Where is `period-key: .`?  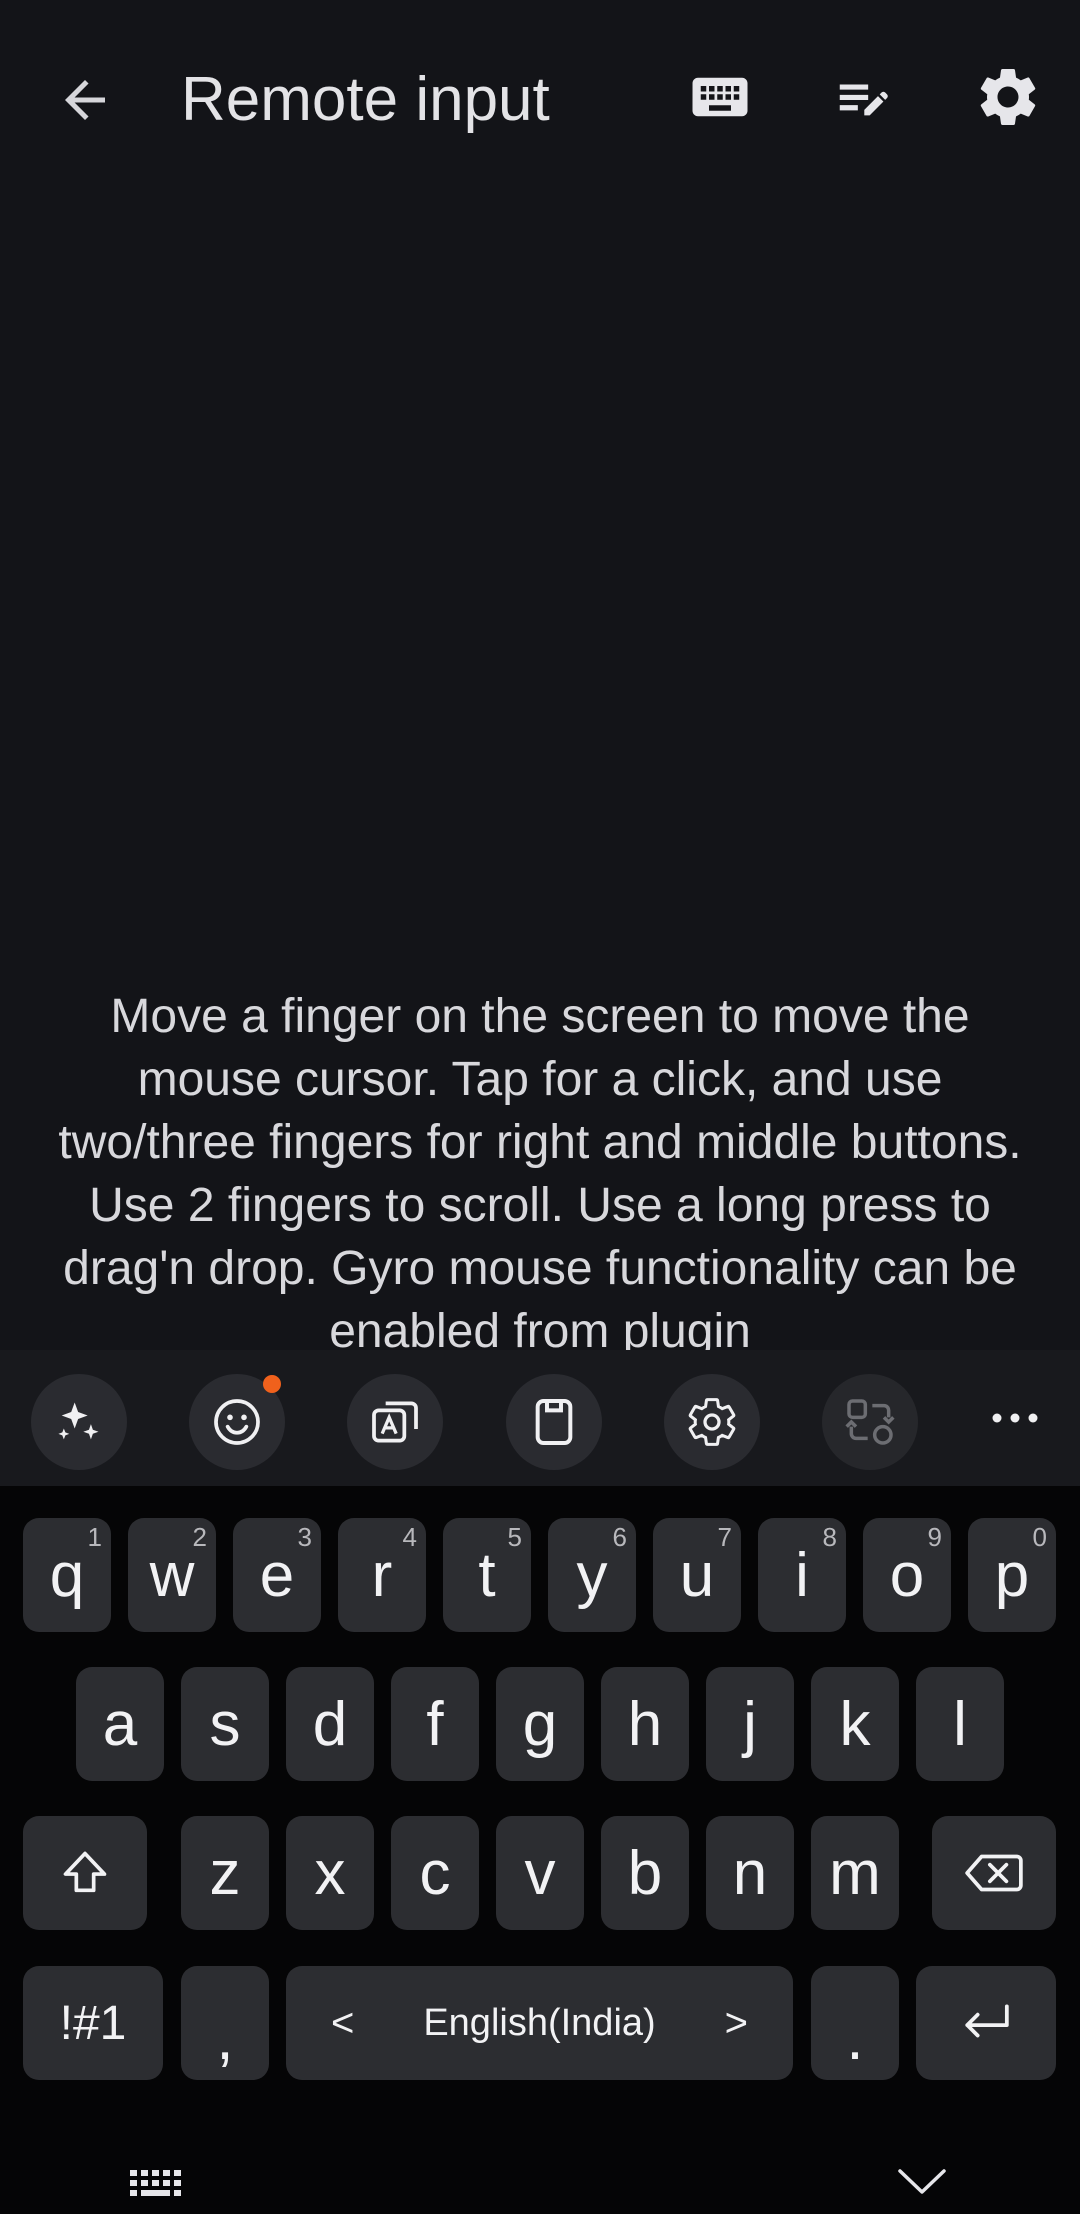 period-key: . is located at coordinates (855, 2023).